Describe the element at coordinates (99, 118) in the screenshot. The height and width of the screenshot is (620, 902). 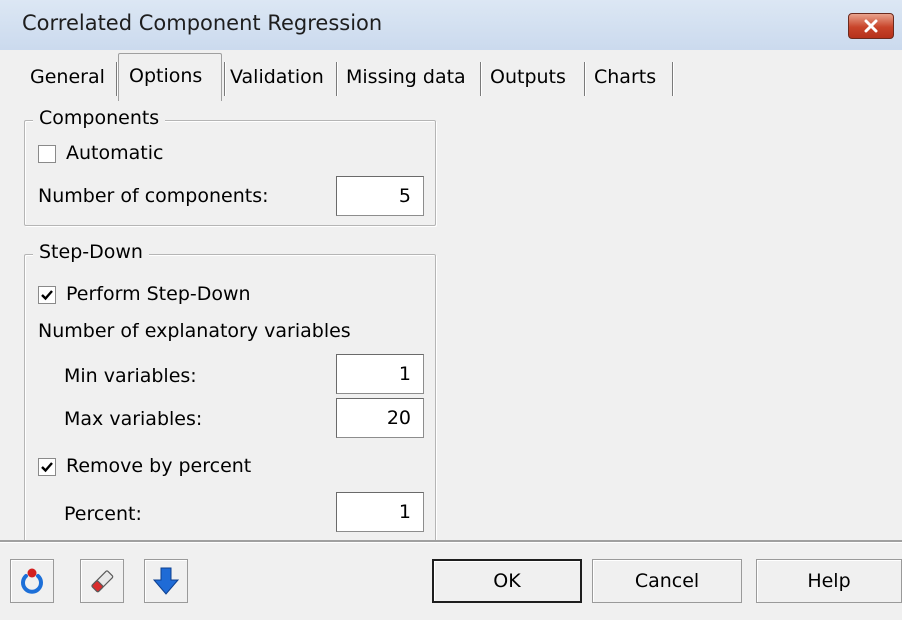
I see `components-legend: Components` at that location.